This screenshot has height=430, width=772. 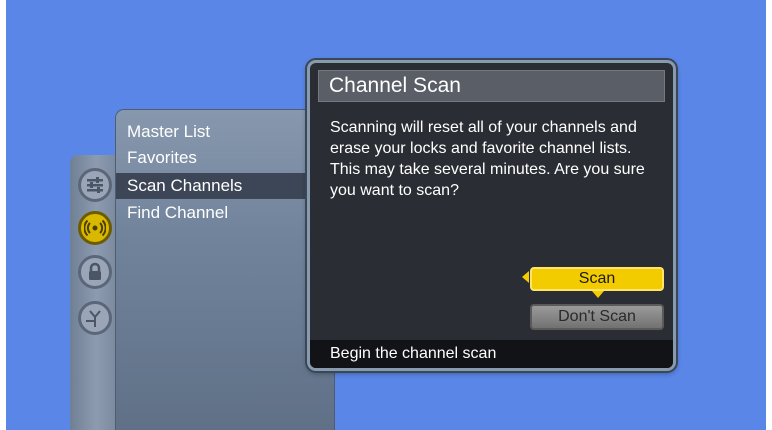 I want to click on menu-item-label: Find Channel, so click(x=178, y=212).